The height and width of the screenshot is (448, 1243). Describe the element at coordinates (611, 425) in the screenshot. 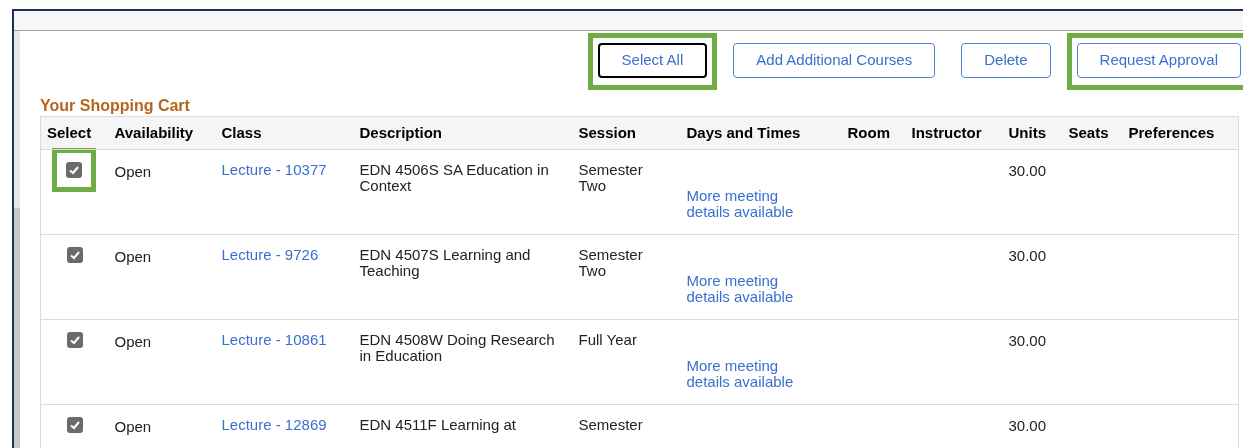

I see `session-text: Semester` at that location.